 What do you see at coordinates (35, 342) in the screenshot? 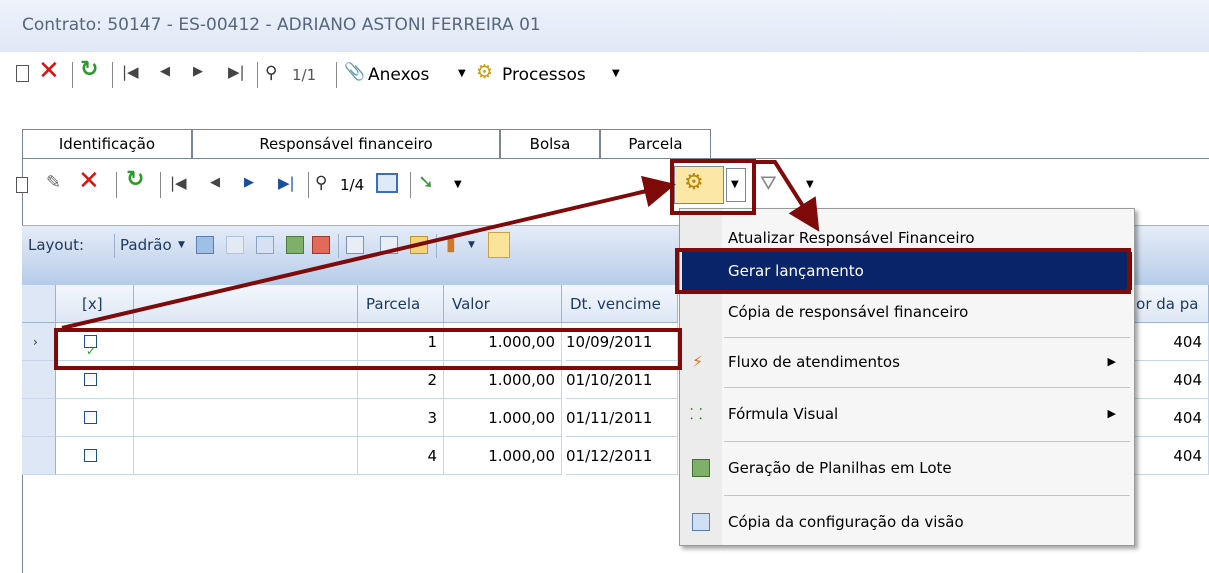
I see `current-row-icon: ›` at bounding box center [35, 342].